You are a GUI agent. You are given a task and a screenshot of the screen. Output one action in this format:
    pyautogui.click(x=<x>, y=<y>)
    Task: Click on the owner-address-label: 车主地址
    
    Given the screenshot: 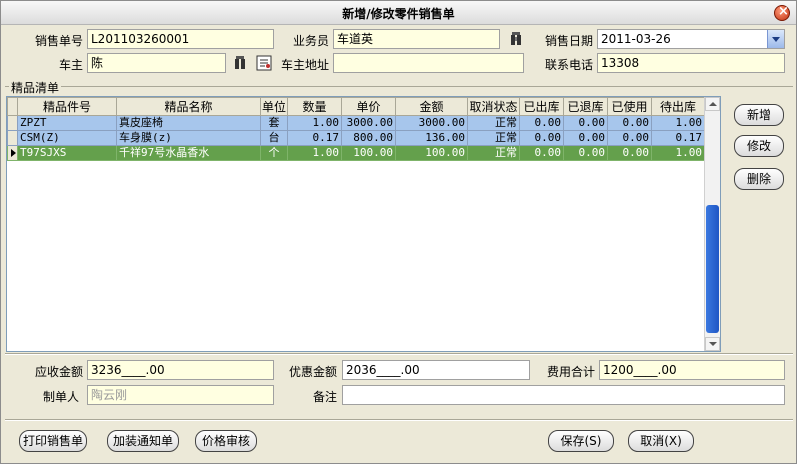 What is the action you would take?
    pyautogui.click(x=304, y=65)
    